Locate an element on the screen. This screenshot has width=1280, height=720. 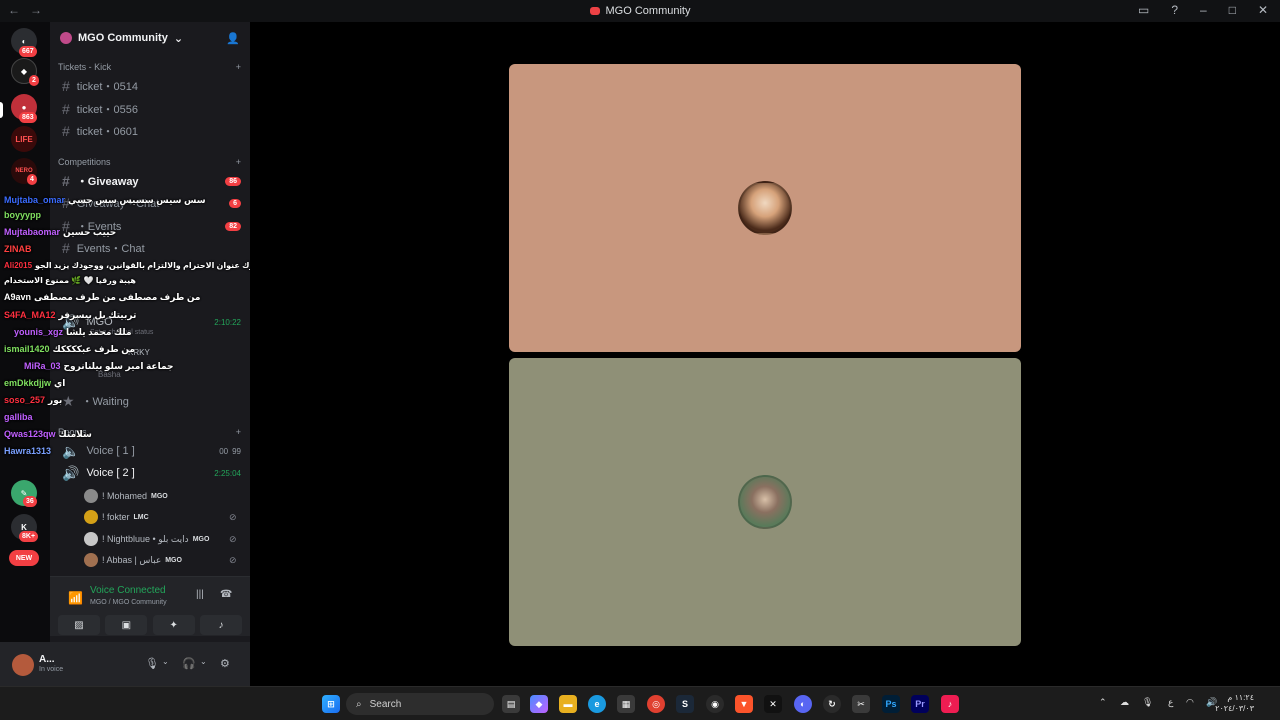
server-icon-k: K 8K+ is located at coordinates (25, 528).